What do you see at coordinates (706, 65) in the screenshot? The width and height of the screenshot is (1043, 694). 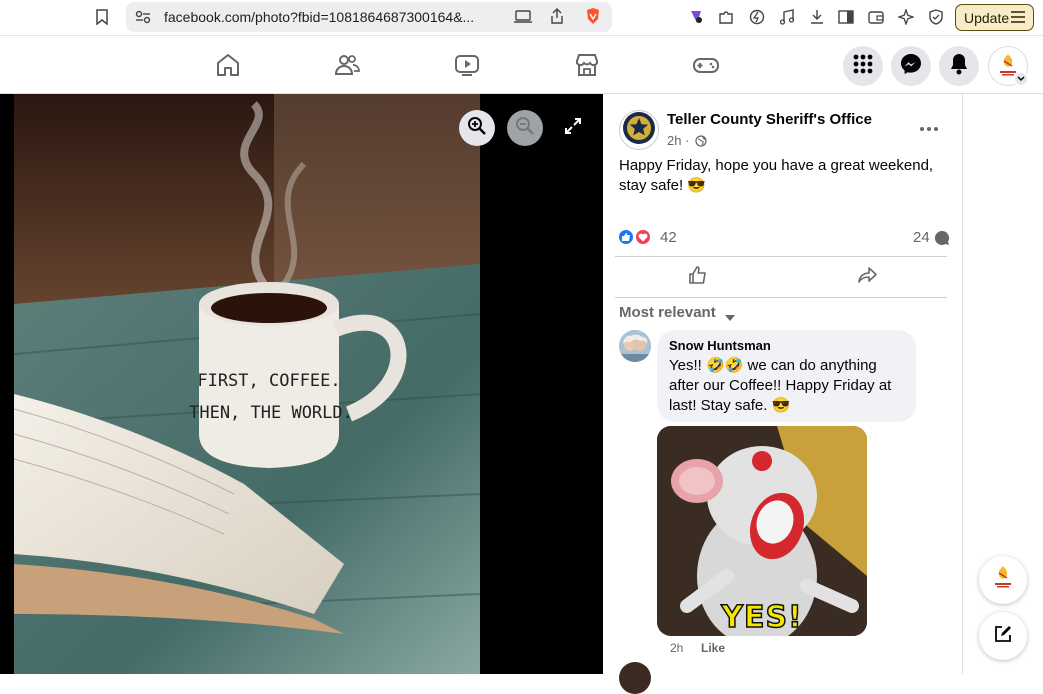 I see `gaming-icon` at bounding box center [706, 65].